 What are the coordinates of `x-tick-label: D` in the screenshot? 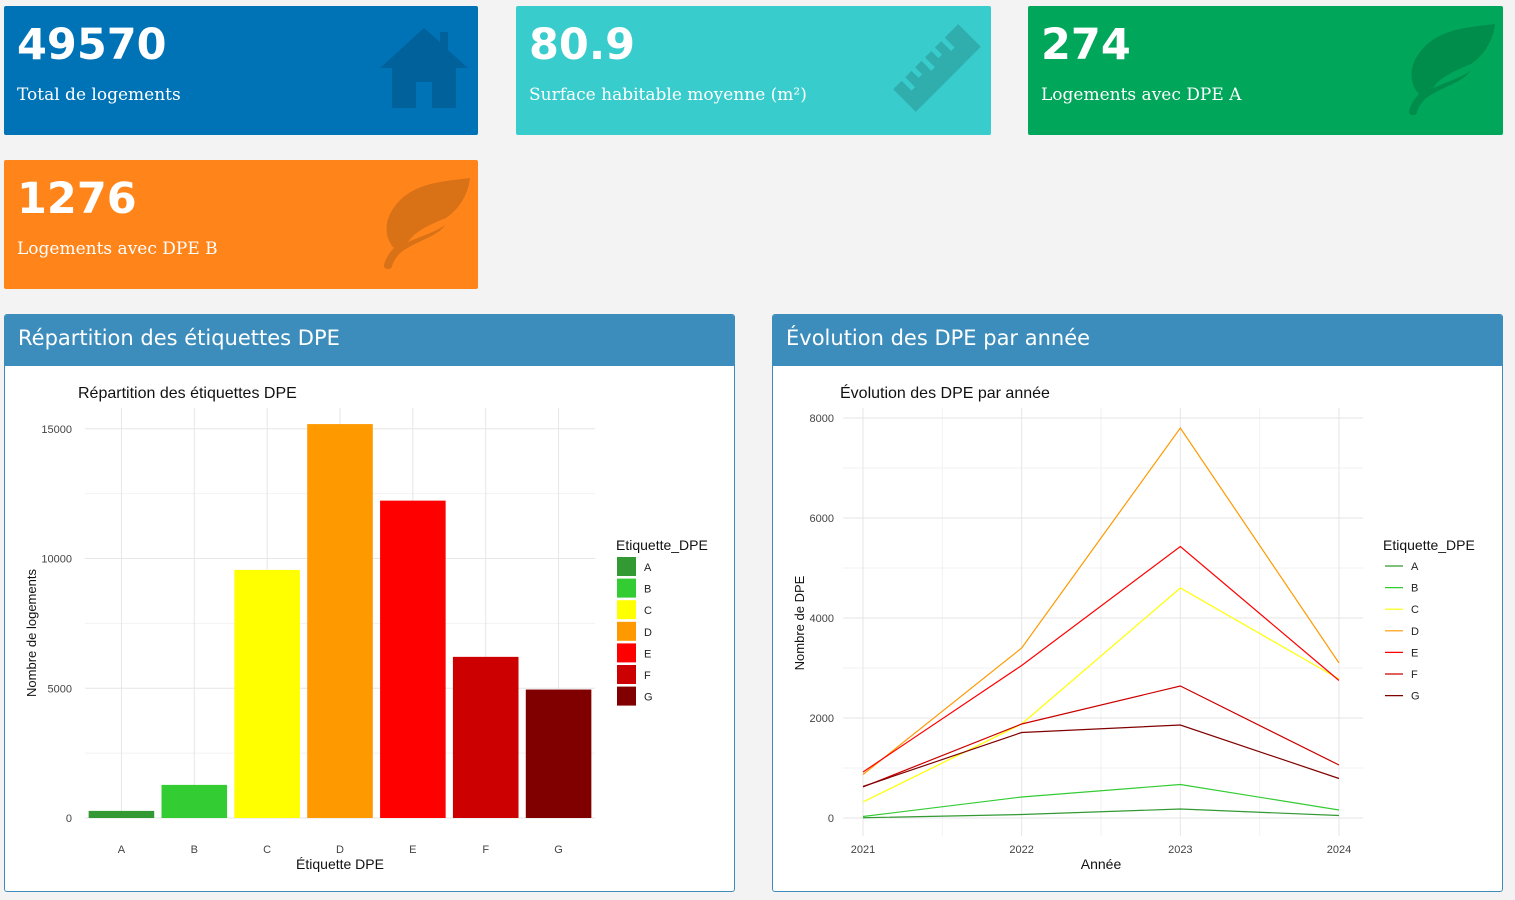 It's located at (340, 850).